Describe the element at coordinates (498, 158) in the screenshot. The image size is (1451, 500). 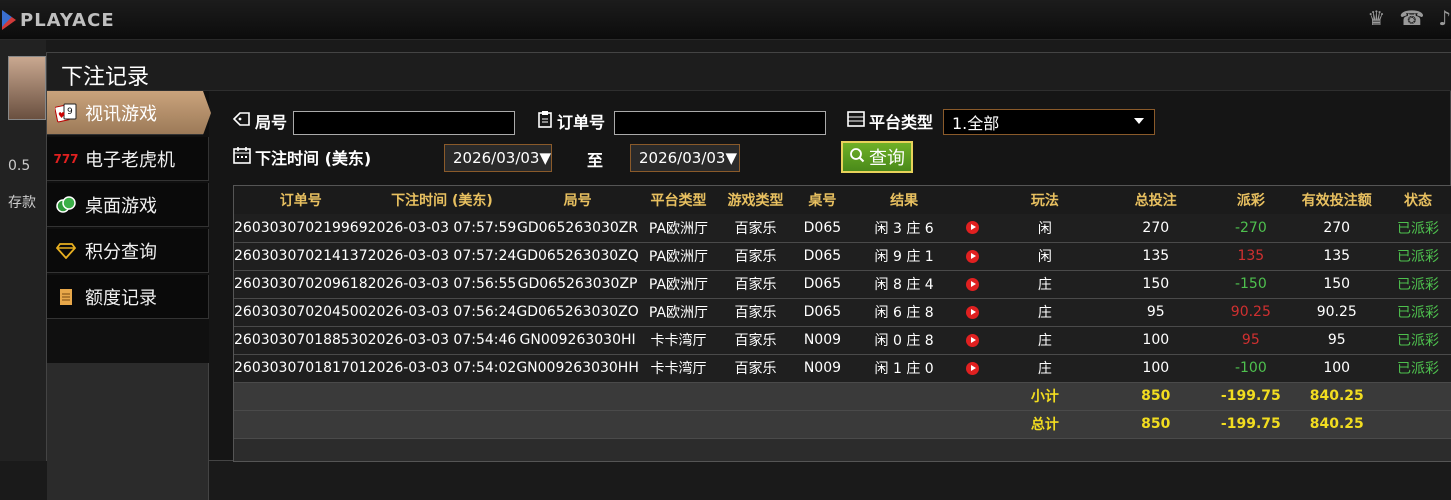
I see `date-from-picker: 2026/03/03 ▼` at that location.